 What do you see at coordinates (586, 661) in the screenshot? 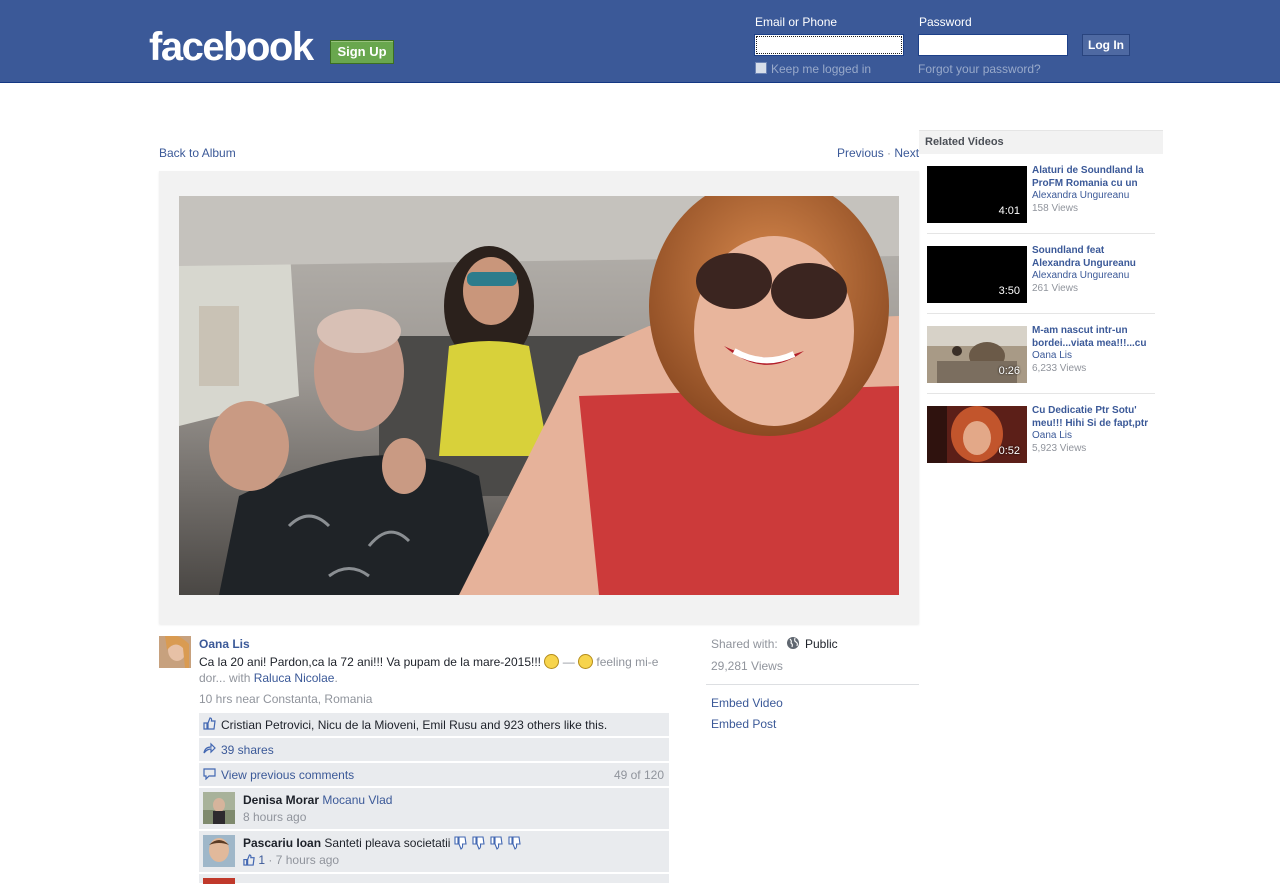
I see `sad-emoji-icon` at bounding box center [586, 661].